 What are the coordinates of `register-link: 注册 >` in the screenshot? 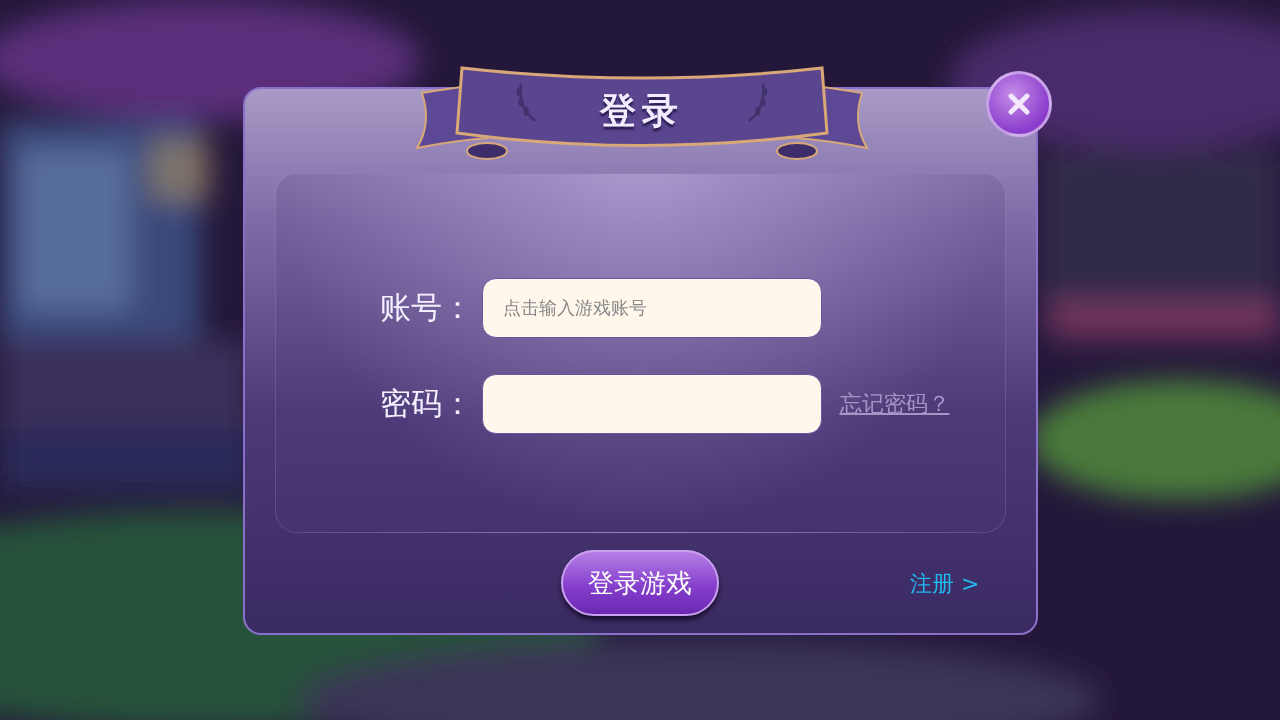 It's located at (945, 584).